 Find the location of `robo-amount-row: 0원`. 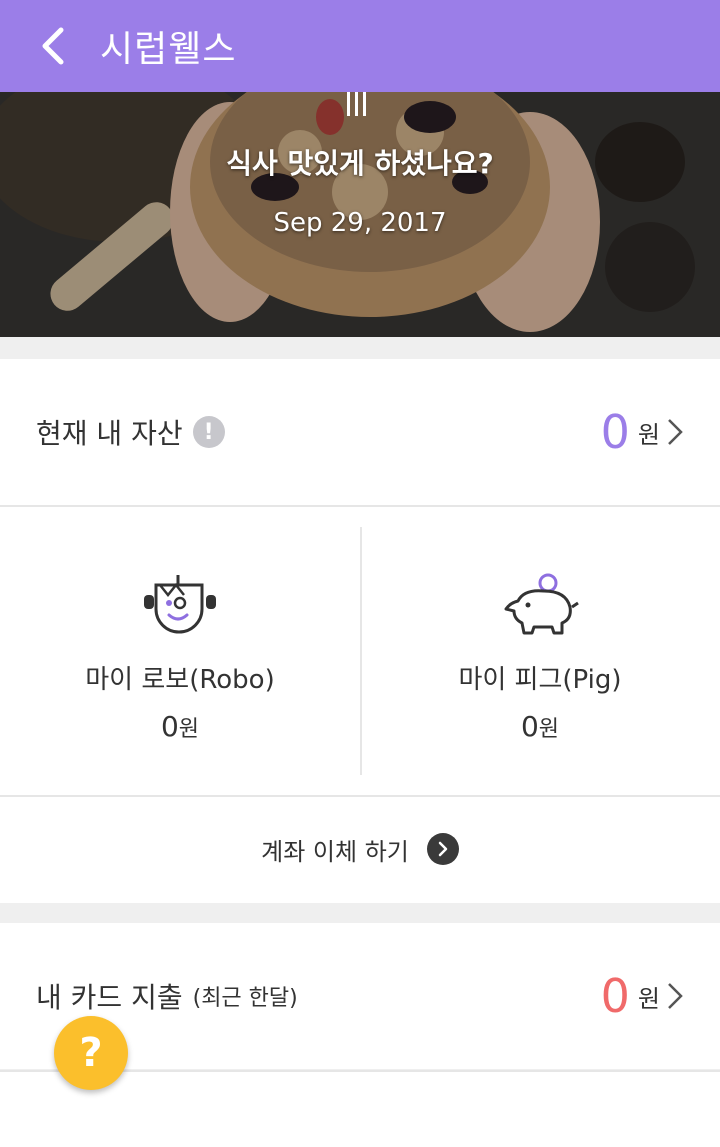

robo-amount-row: 0원 is located at coordinates (180, 726).